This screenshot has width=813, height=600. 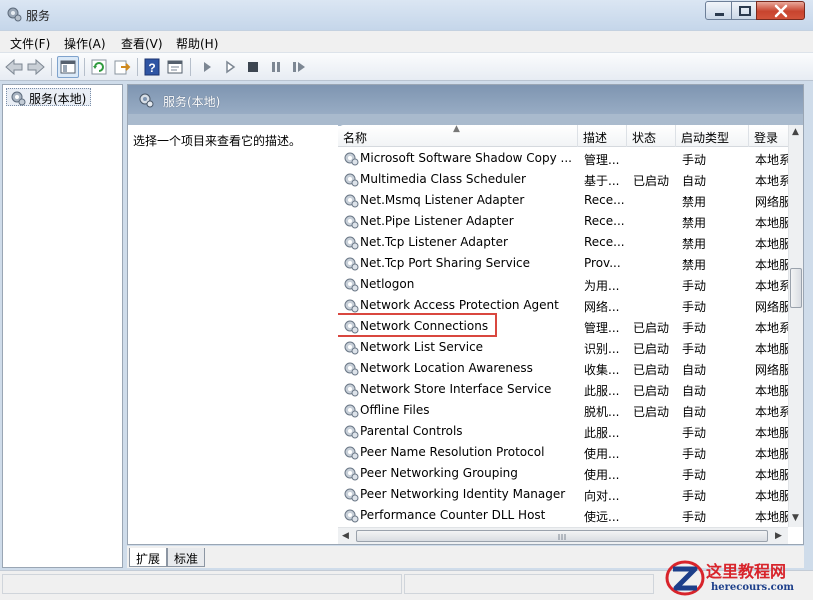 I want to click on stop-service-button, so click(x=253, y=67).